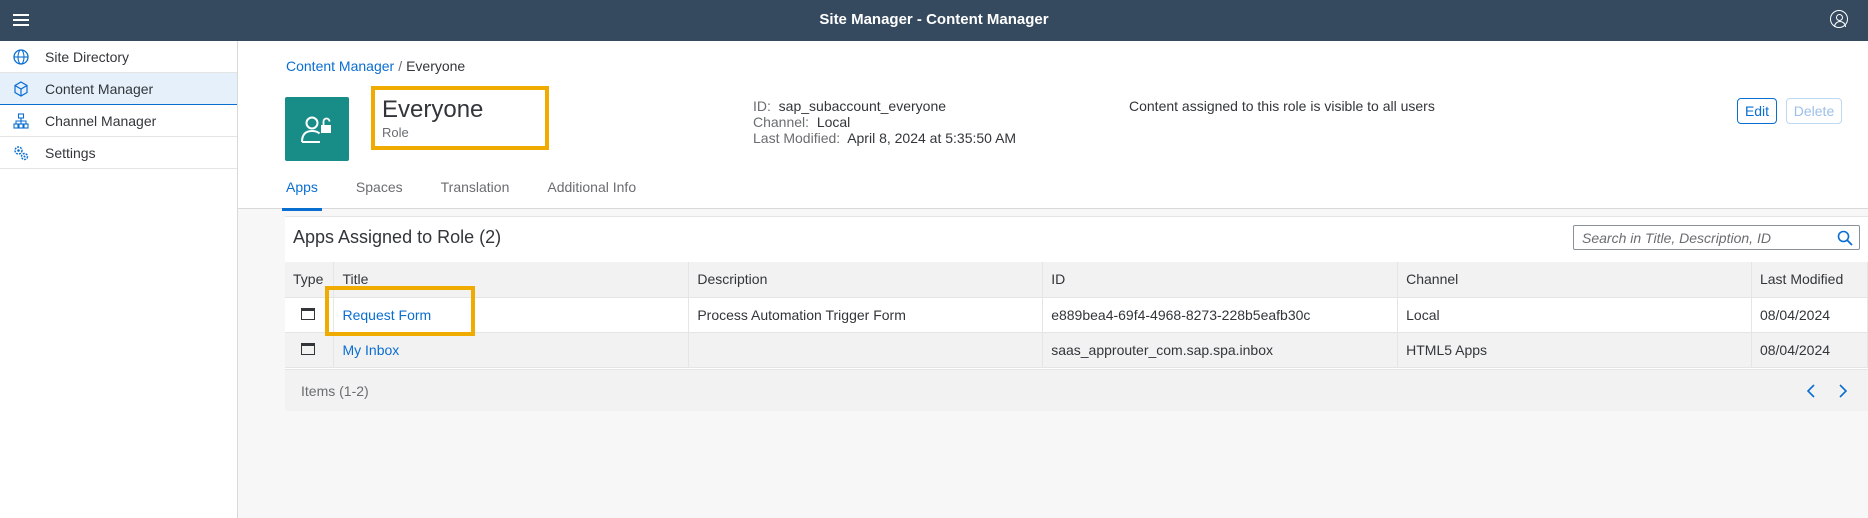 The height and width of the screenshot is (518, 1868). What do you see at coordinates (340, 66) in the screenshot?
I see `breadcrumb-link-content-manager: Content Manager` at bounding box center [340, 66].